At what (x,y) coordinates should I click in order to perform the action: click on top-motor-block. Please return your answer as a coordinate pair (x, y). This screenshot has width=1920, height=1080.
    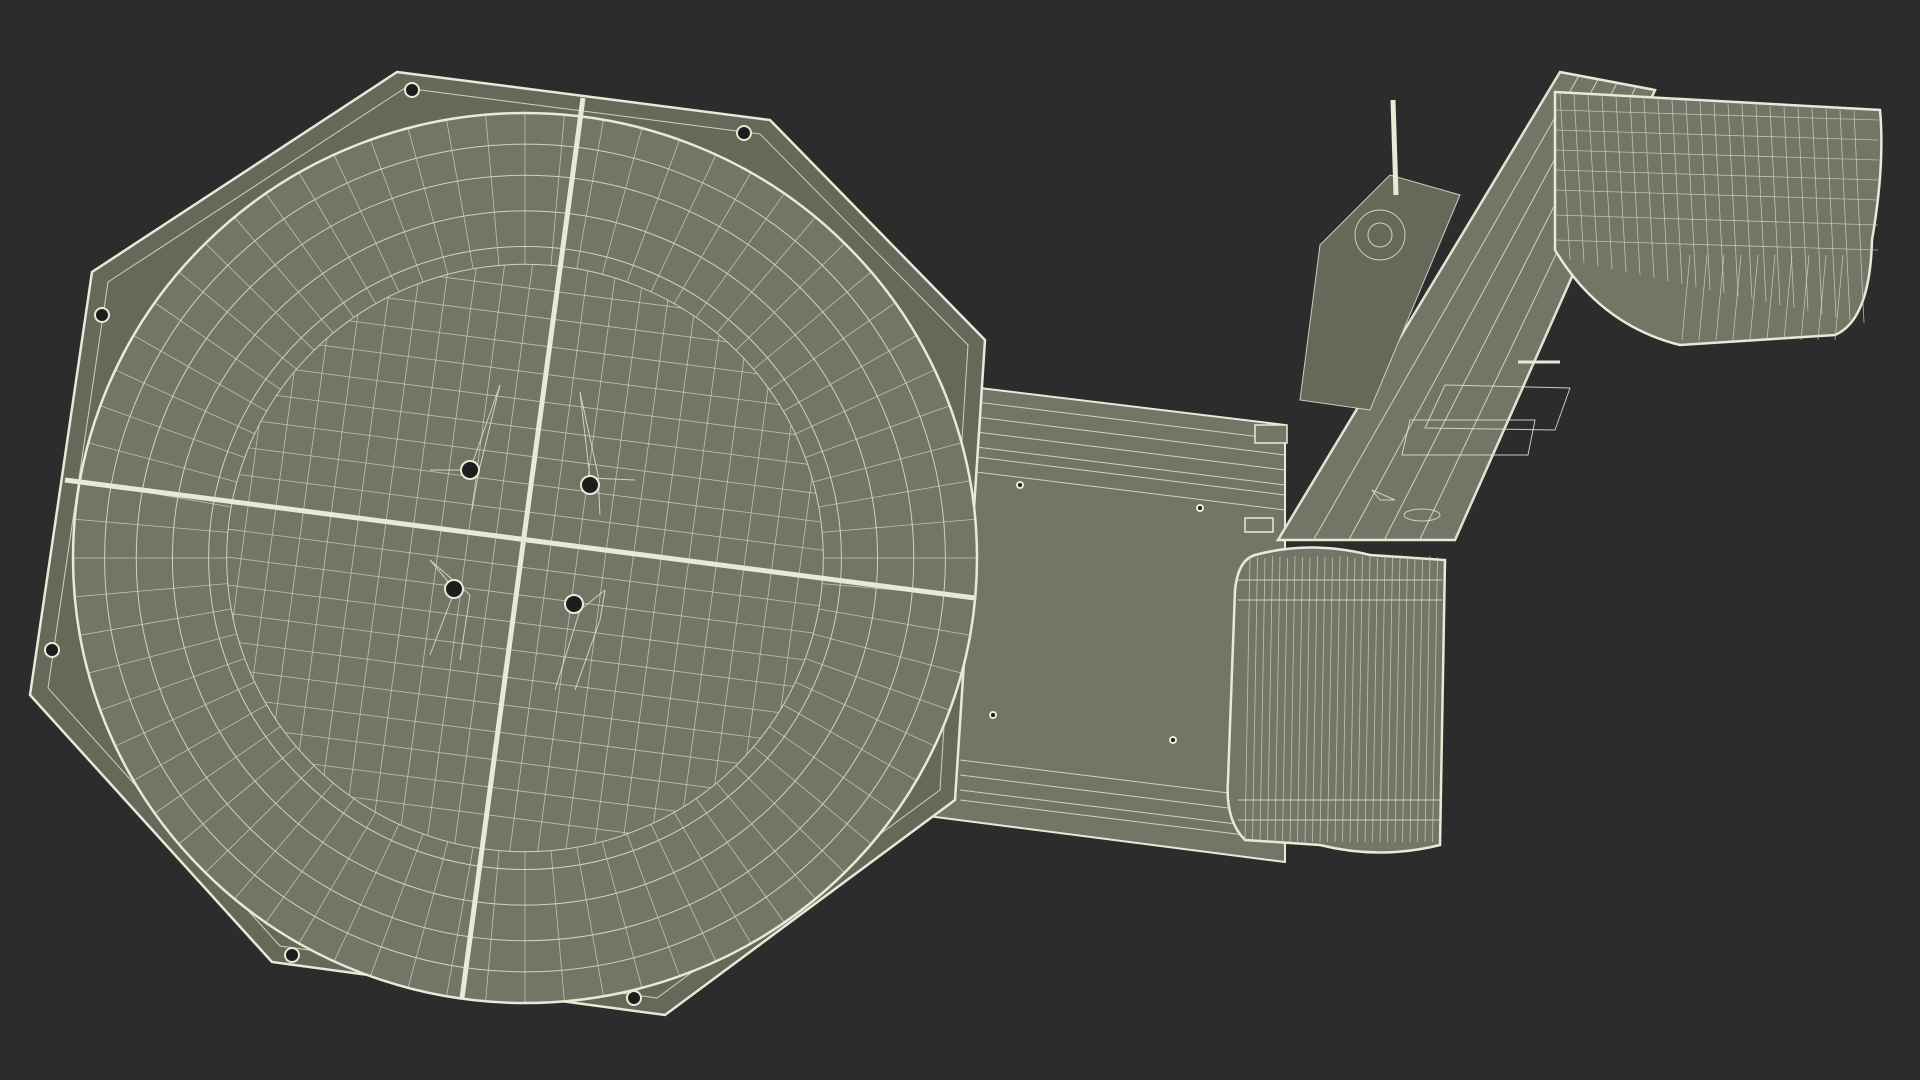
    Looking at the image, I should click on (1718, 218).